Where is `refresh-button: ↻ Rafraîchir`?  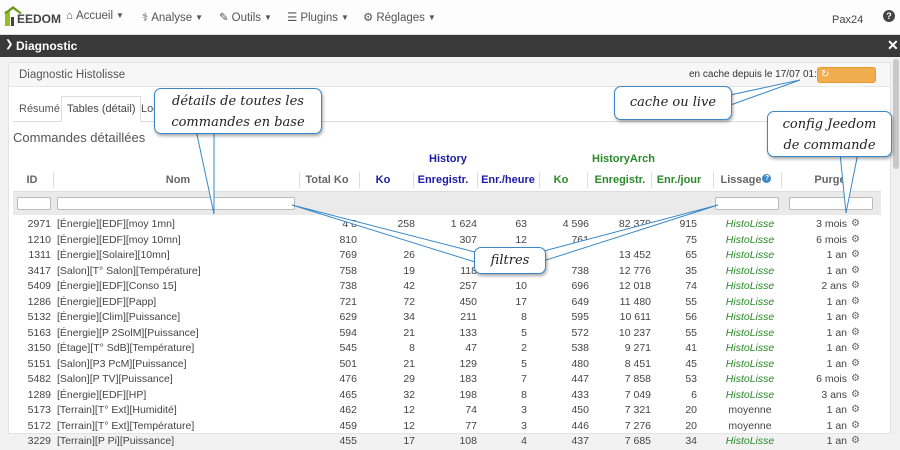
refresh-button: ↻ Rafraîchir is located at coordinates (846, 80).